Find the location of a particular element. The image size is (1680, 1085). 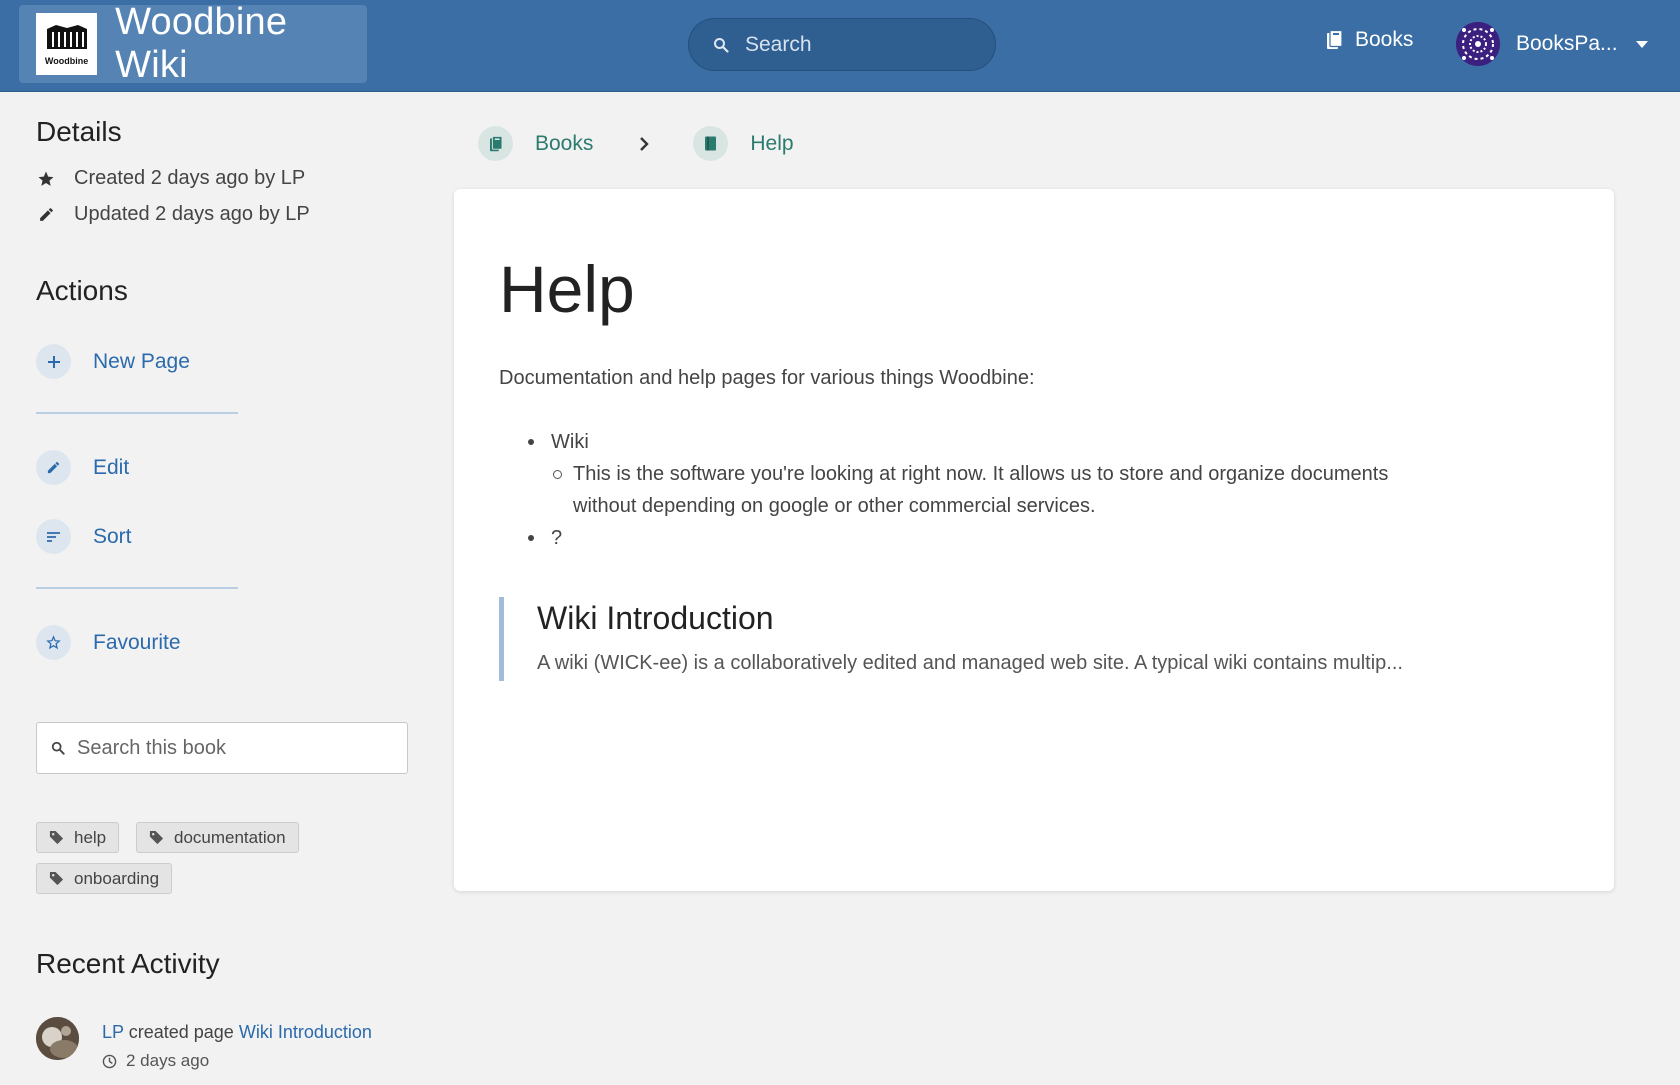

list-item: ? is located at coordinates (974, 538).